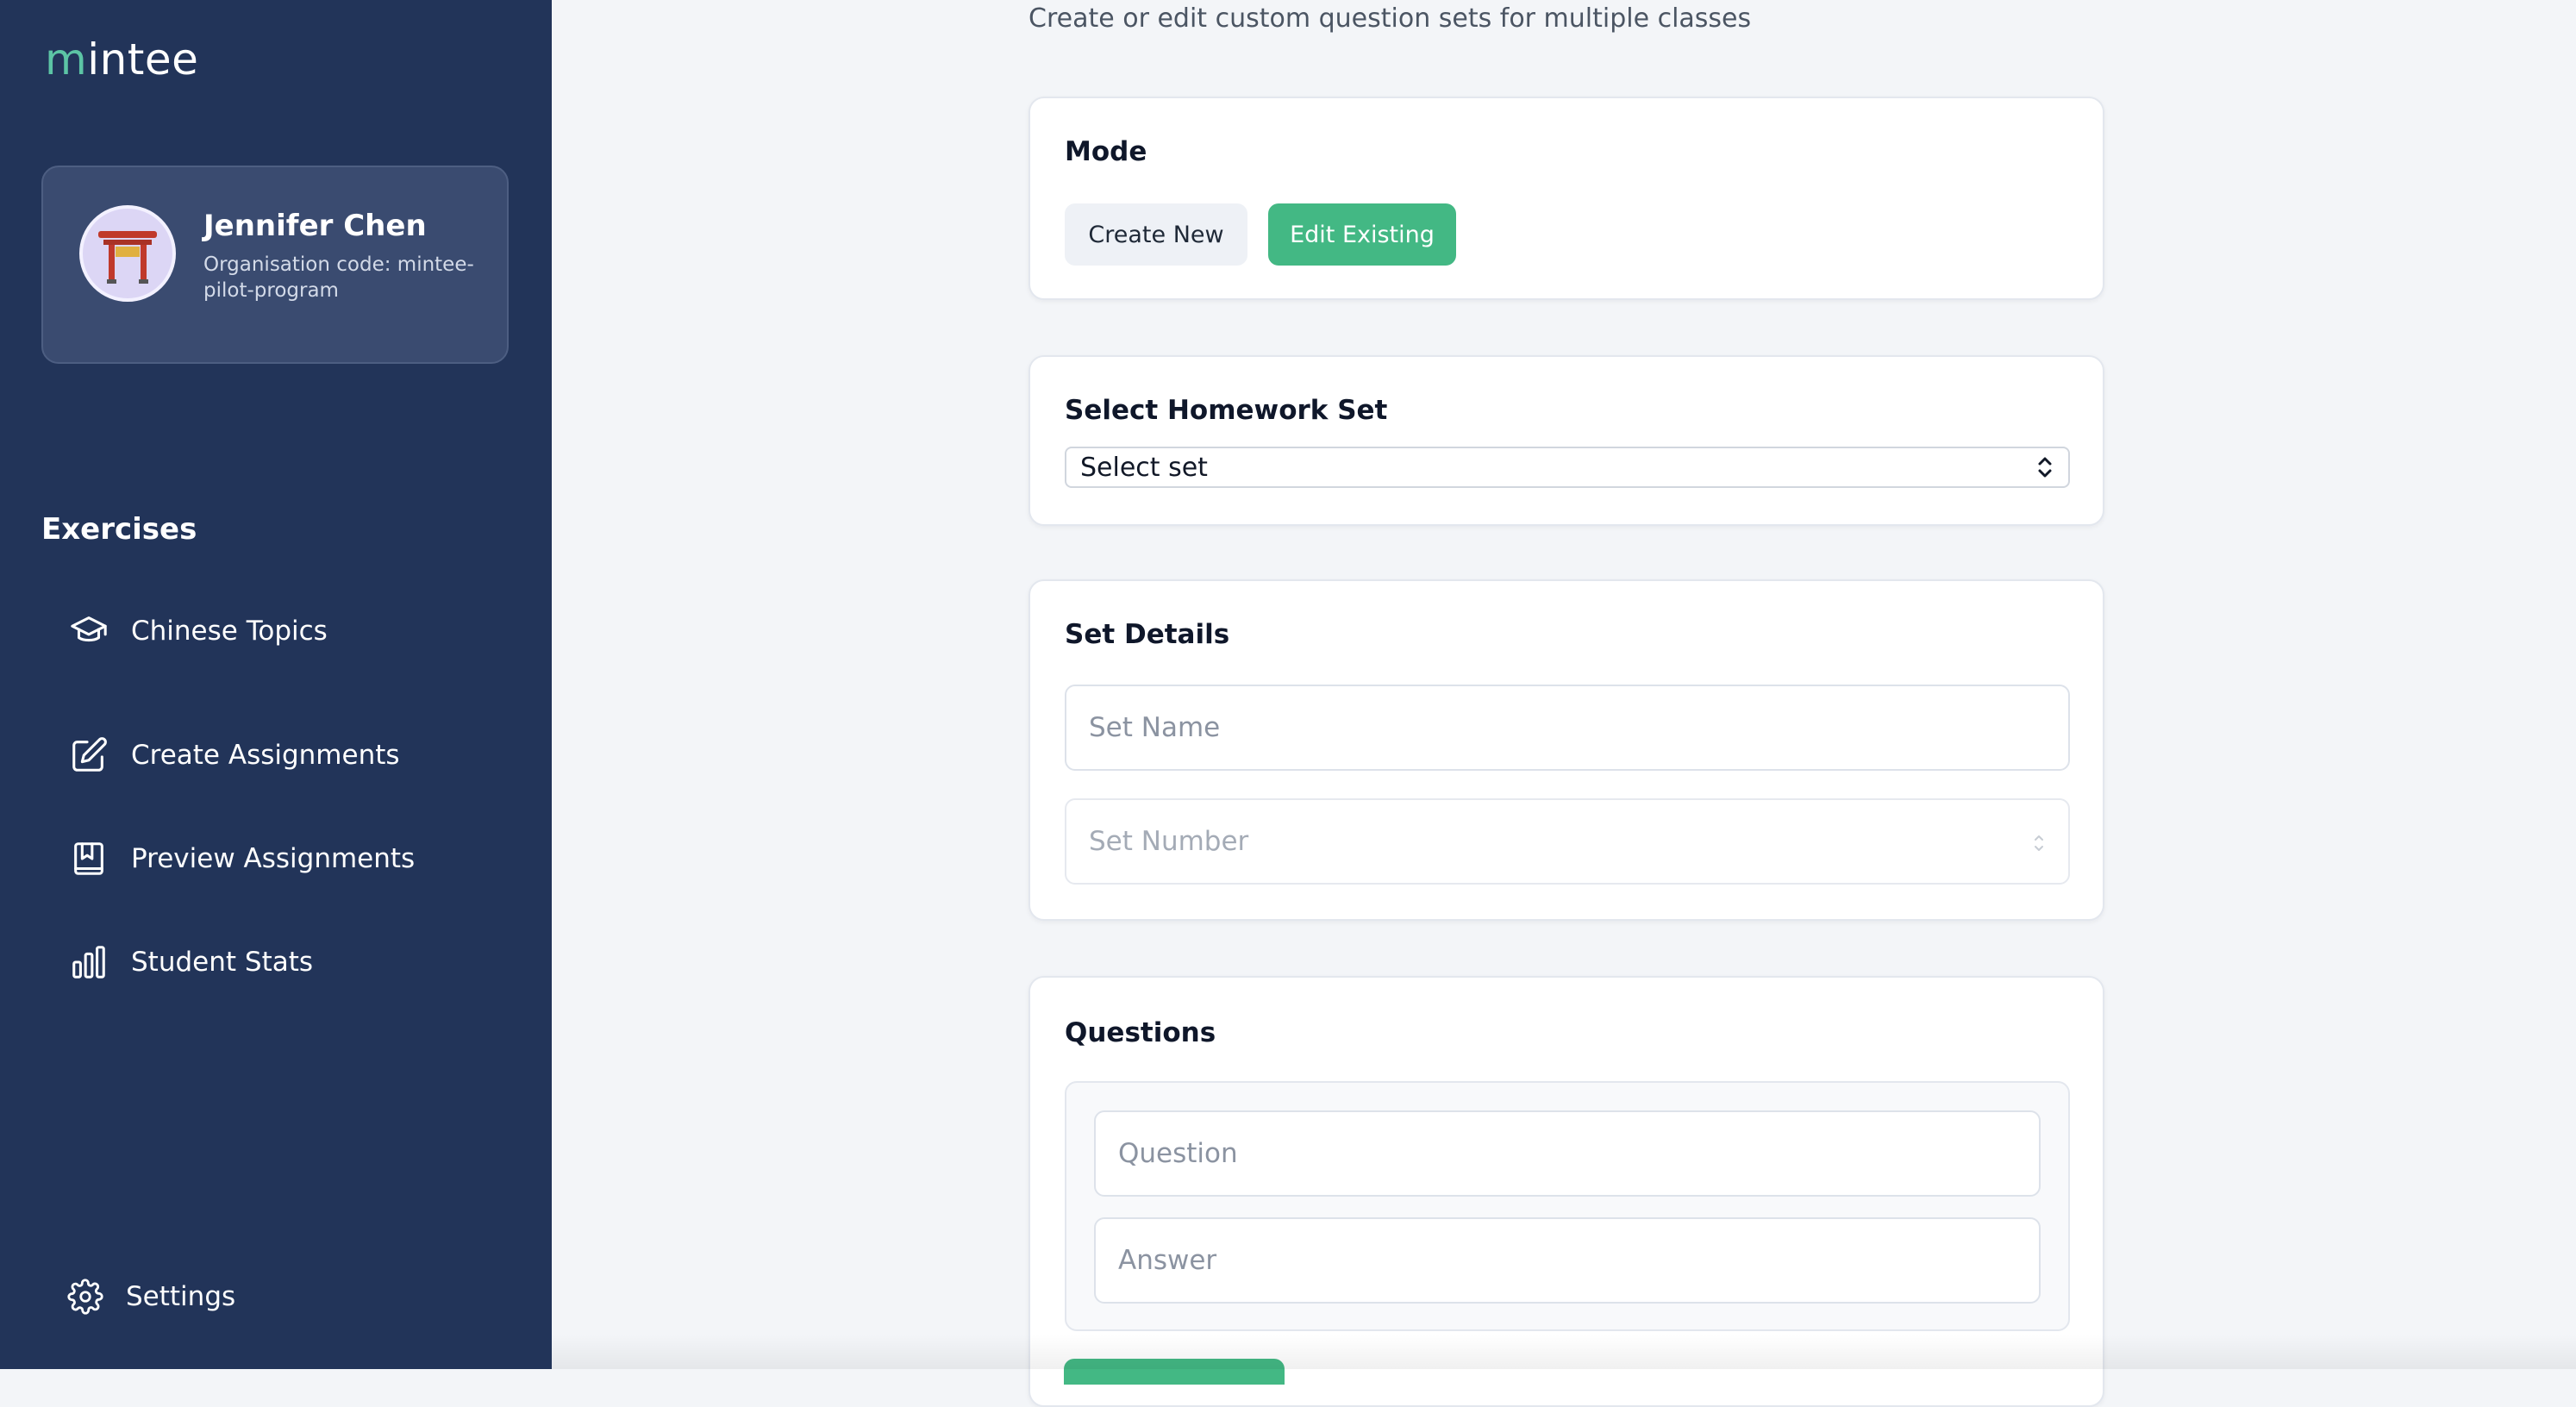  I want to click on questions-title: Questions, so click(1140, 1032).